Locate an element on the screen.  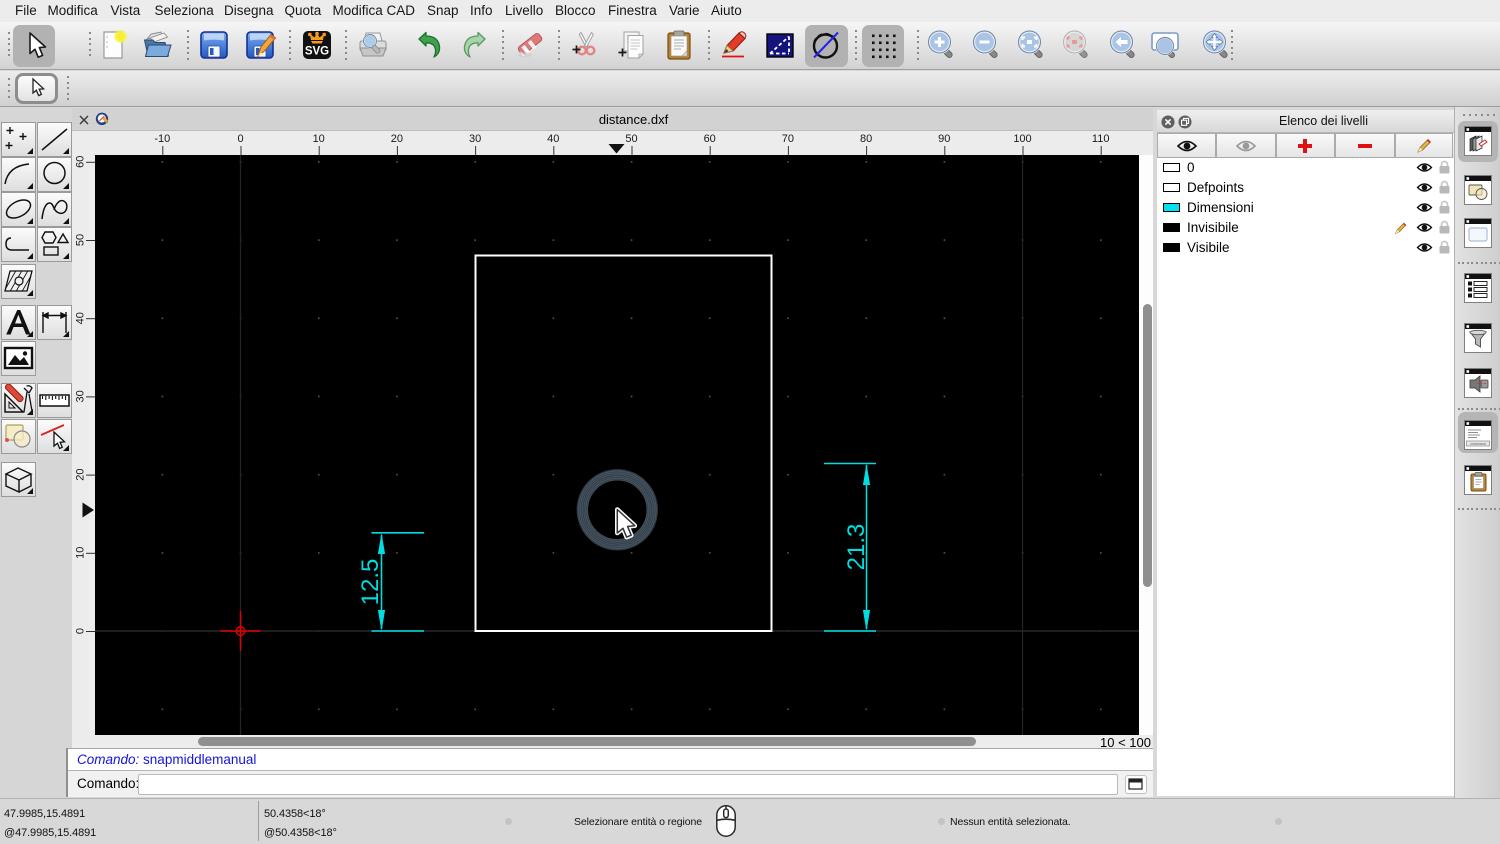
svg-text: 21.3 is located at coordinates (856, 547).